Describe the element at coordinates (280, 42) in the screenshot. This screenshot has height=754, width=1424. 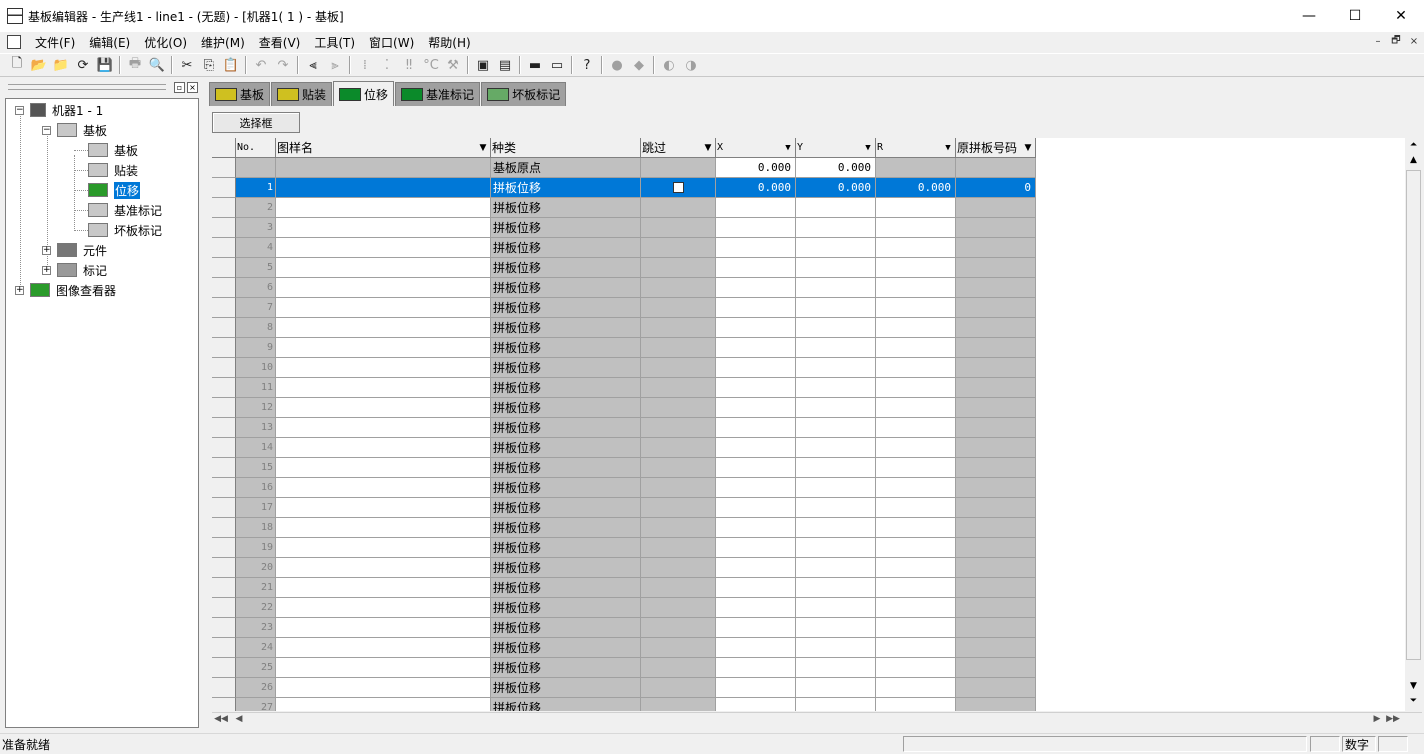
I see `menu-view: 查看(V)` at that location.